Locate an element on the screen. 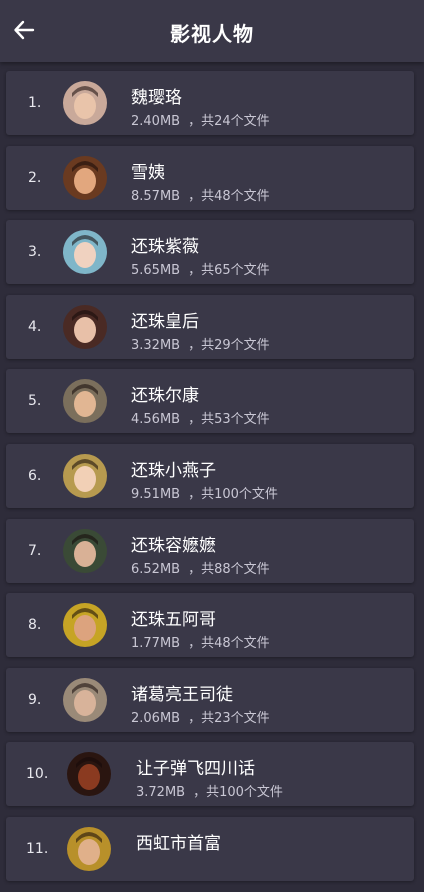 The width and height of the screenshot is (424, 892). item-size: 3.72MB is located at coordinates (161, 793).